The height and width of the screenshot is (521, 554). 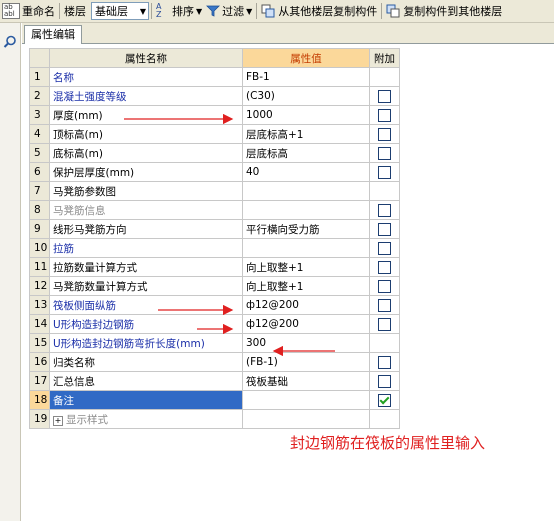 I want to click on copy-from-floor-button: 从其他楼层复制构件, so click(x=319, y=11).